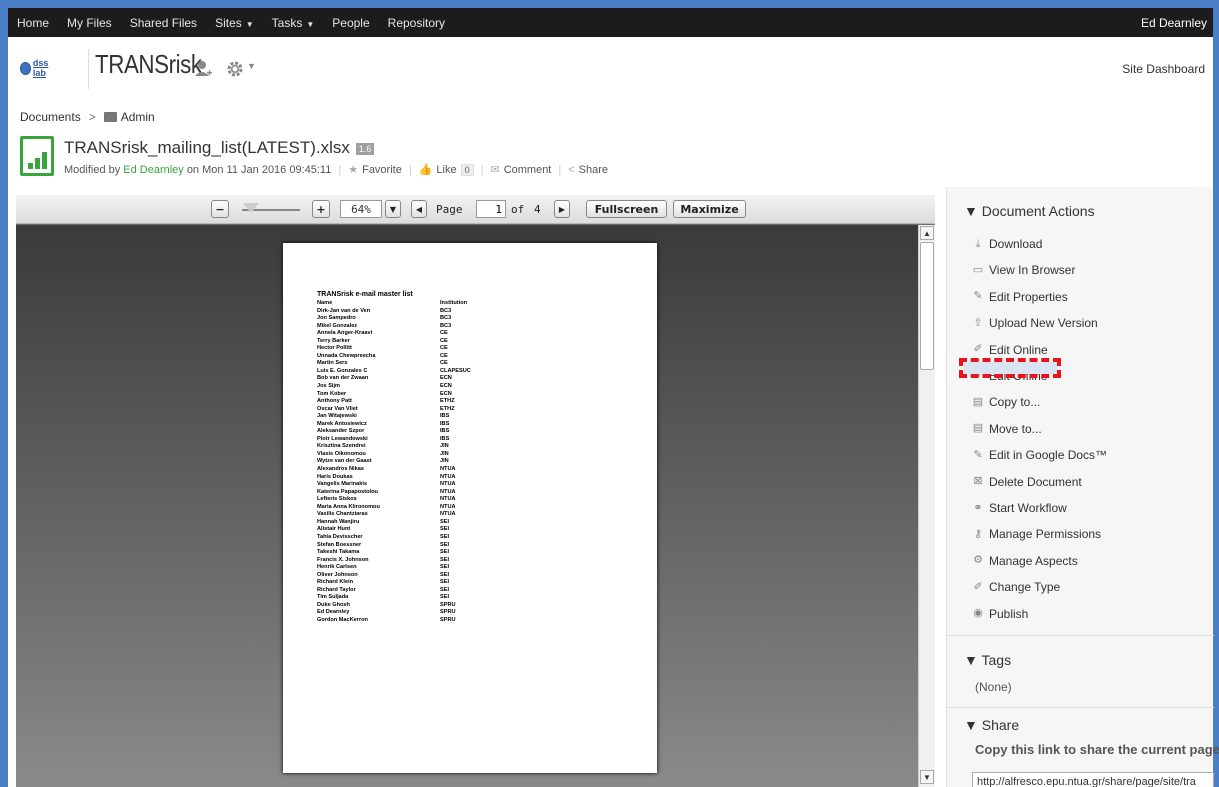 This screenshot has width=1219, height=787. I want to click on share-action: Share, so click(593, 170).